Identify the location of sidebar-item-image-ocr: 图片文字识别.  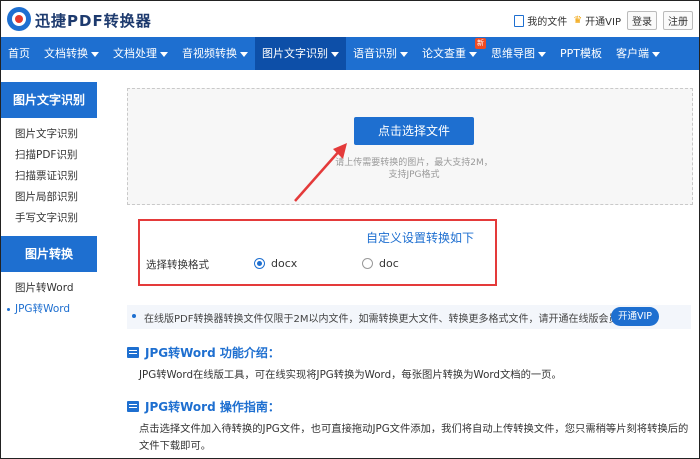
(49, 134).